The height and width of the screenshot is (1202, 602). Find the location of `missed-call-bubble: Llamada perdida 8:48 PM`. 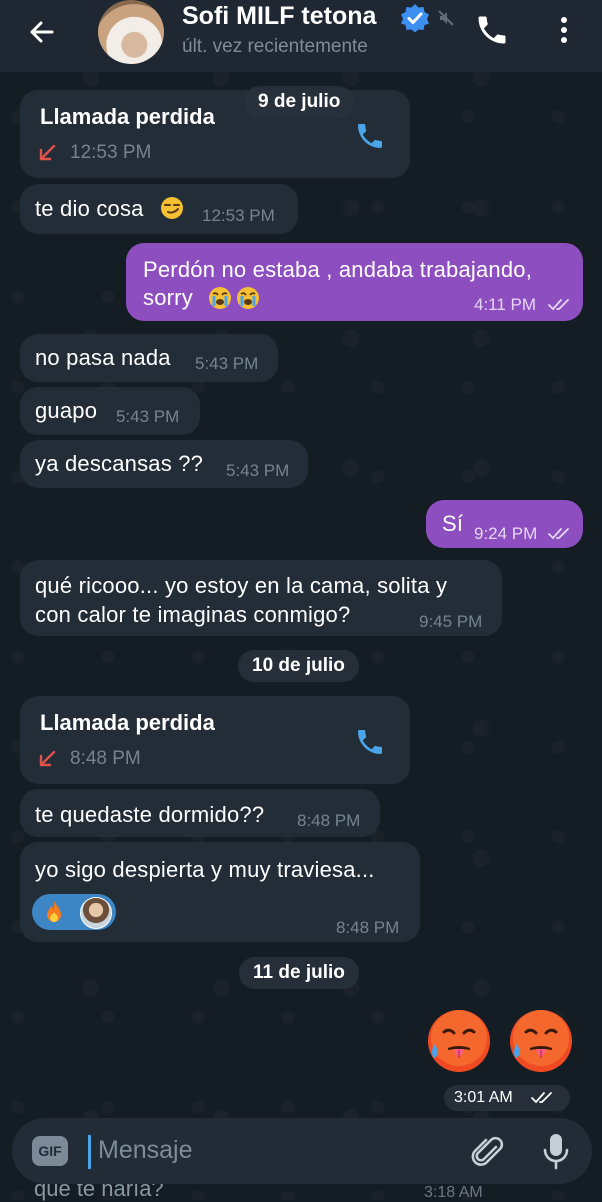

missed-call-bubble: Llamada perdida 8:48 PM is located at coordinates (215, 740).